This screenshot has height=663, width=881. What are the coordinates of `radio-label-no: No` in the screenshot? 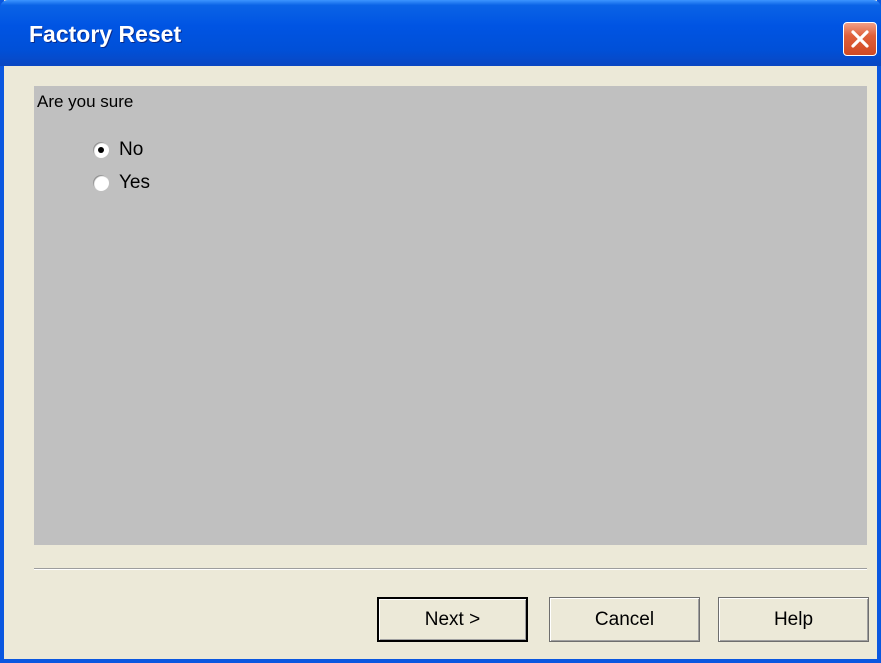 It's located at (131, 149).